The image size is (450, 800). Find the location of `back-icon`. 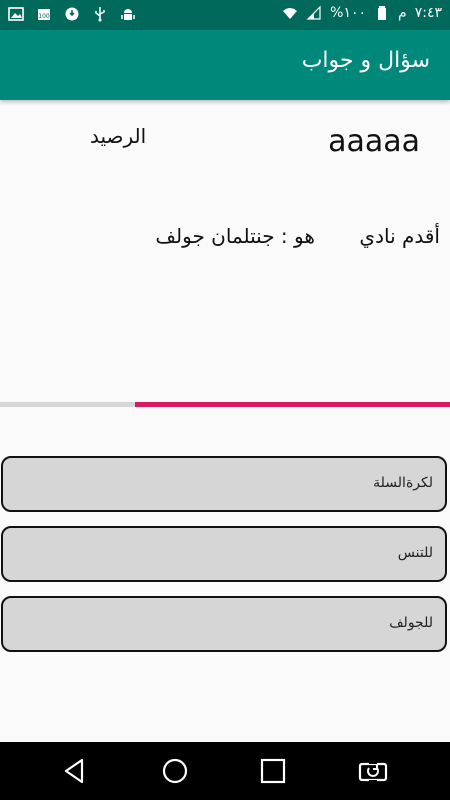

back-icon is located at coordinates (74, 771).